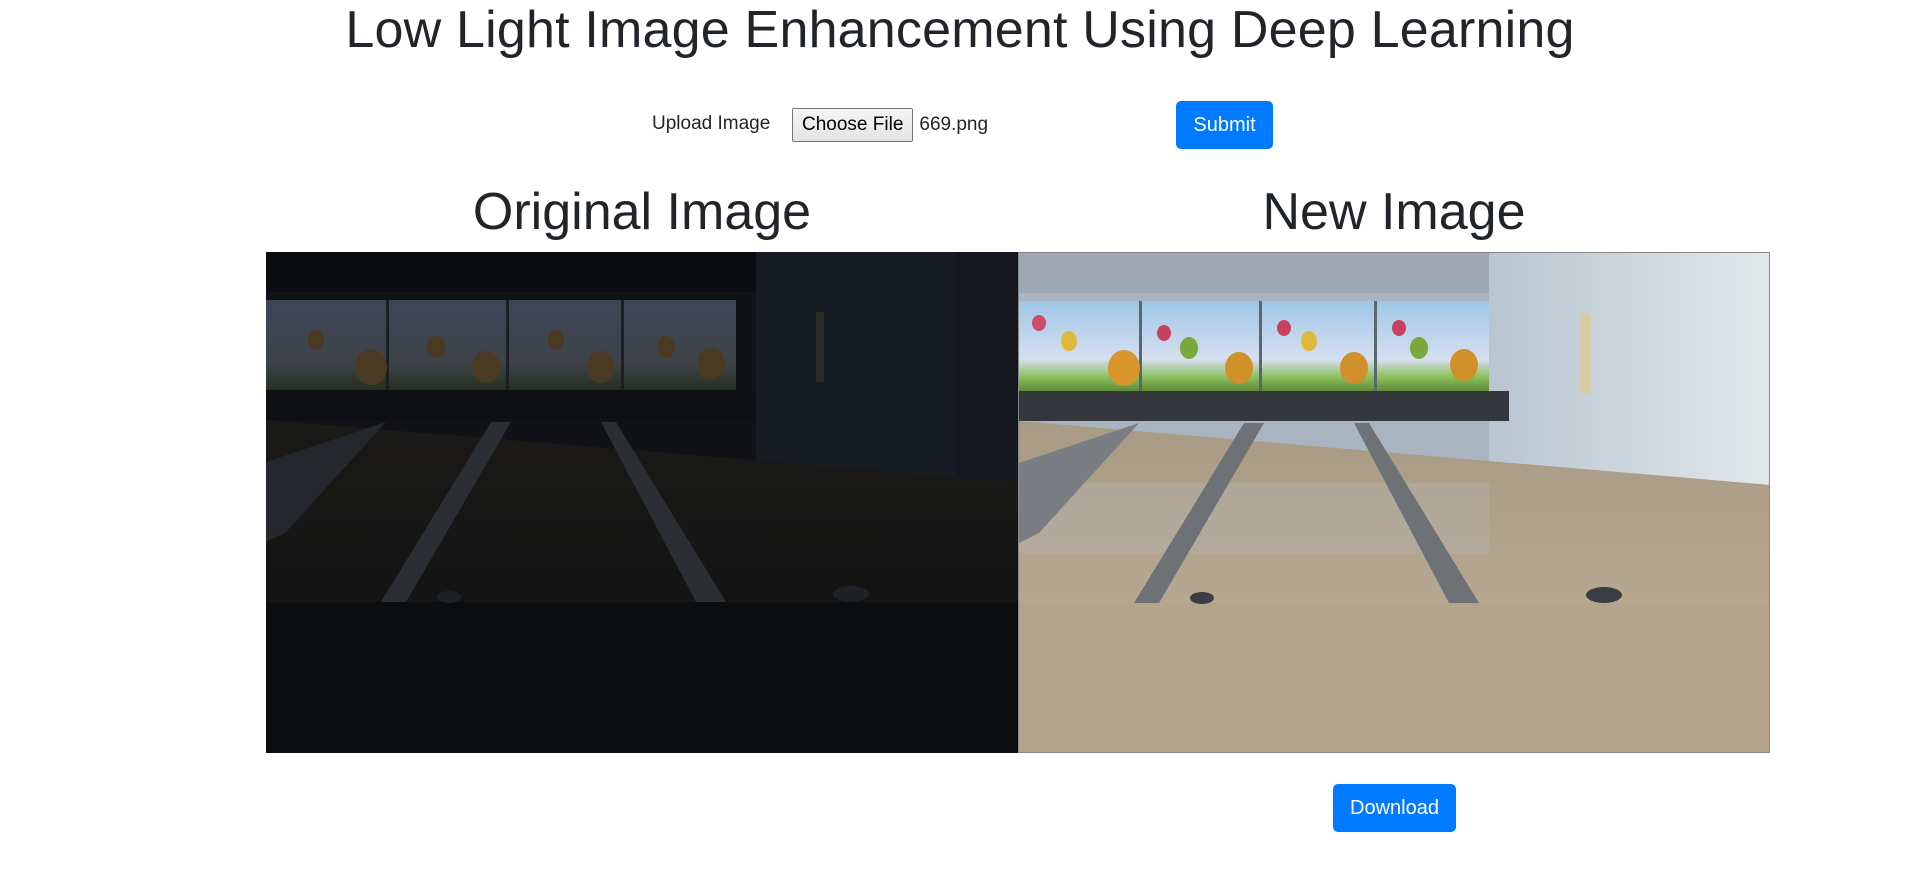 This screenshot has width=1920, height=888. Describe the element at coordinates (1394, 212) in the screenshot. I see `new-image-title: New Image` at that location.